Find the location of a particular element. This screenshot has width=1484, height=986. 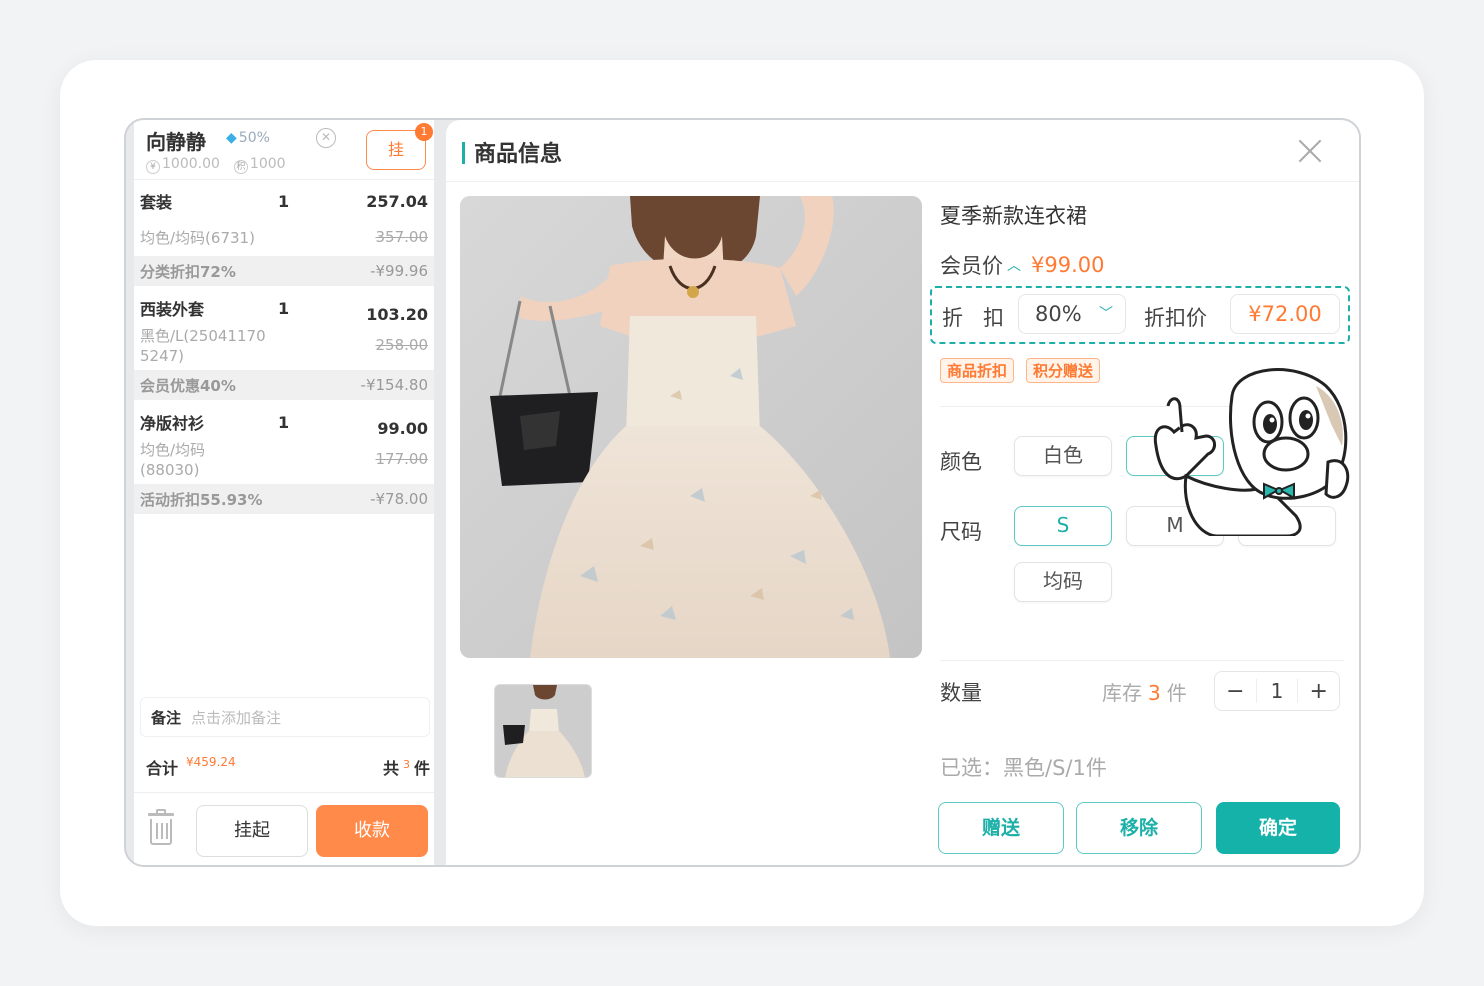

dress-illustration is located at coordinates (691, 427).